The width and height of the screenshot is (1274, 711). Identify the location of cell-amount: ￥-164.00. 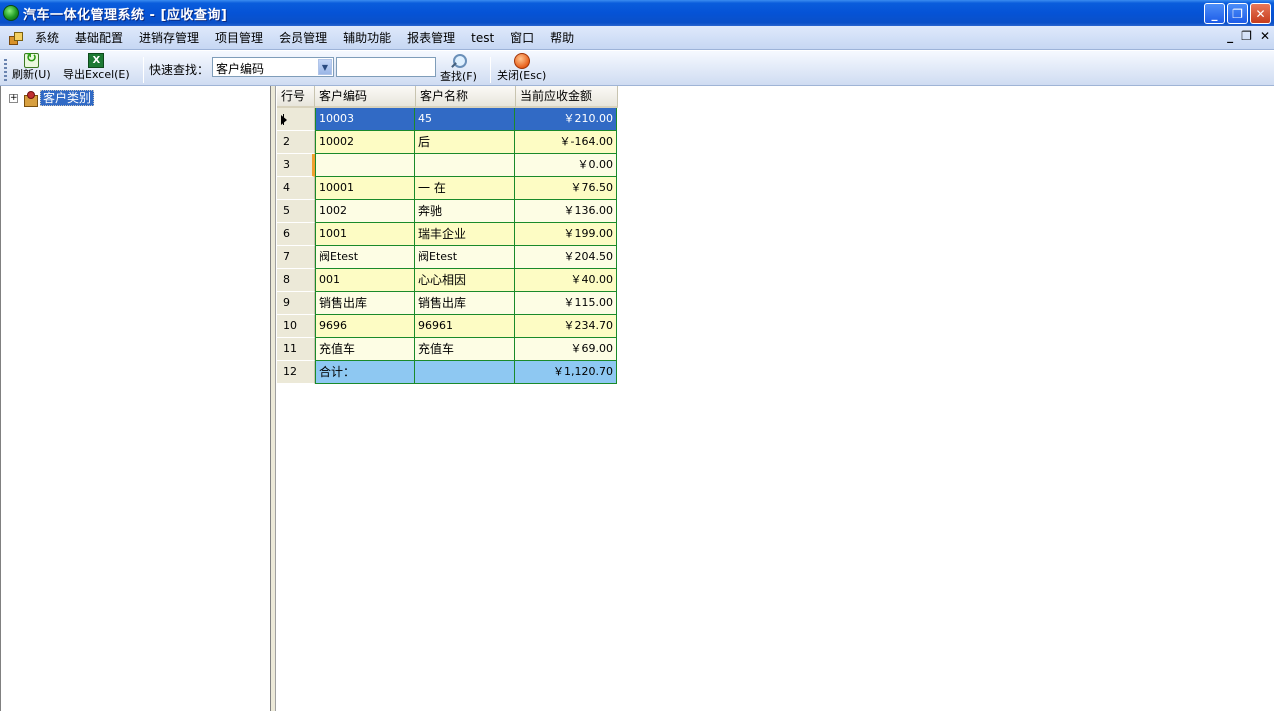
(566, 142).